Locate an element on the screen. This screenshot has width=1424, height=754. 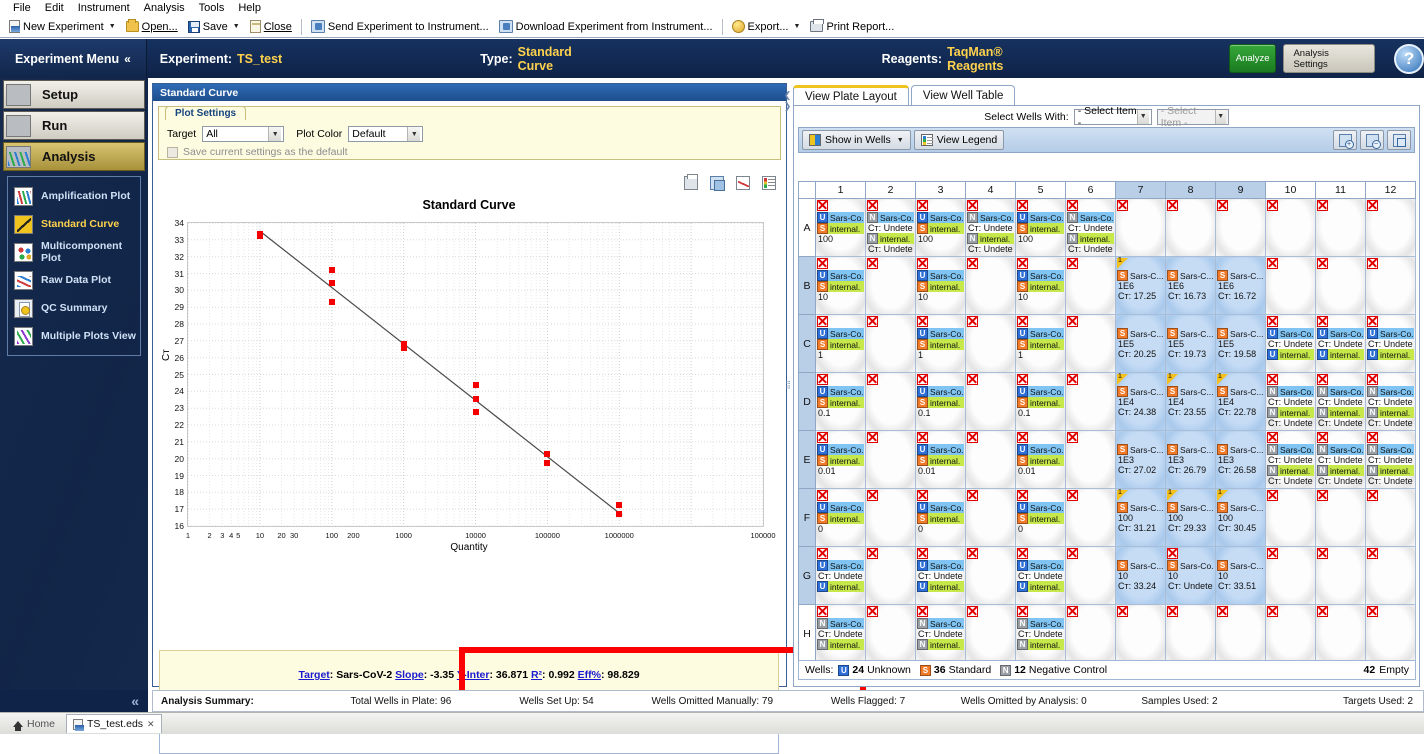
fit-to-window-button is located at coordinates (1399, 140).